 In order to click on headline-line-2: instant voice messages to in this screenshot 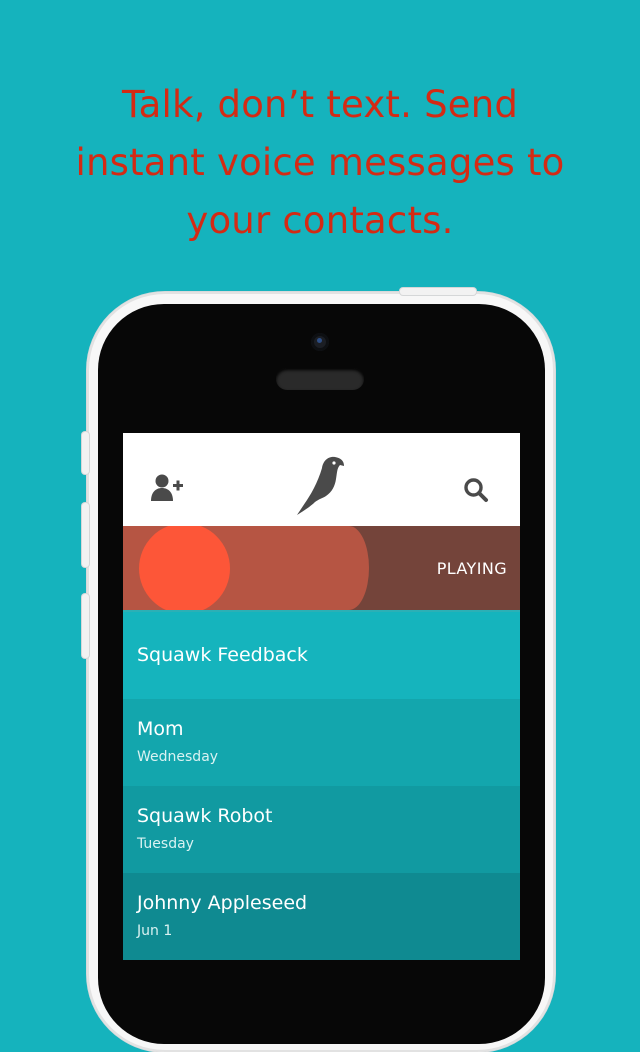, I will do `click(320, 162)`.